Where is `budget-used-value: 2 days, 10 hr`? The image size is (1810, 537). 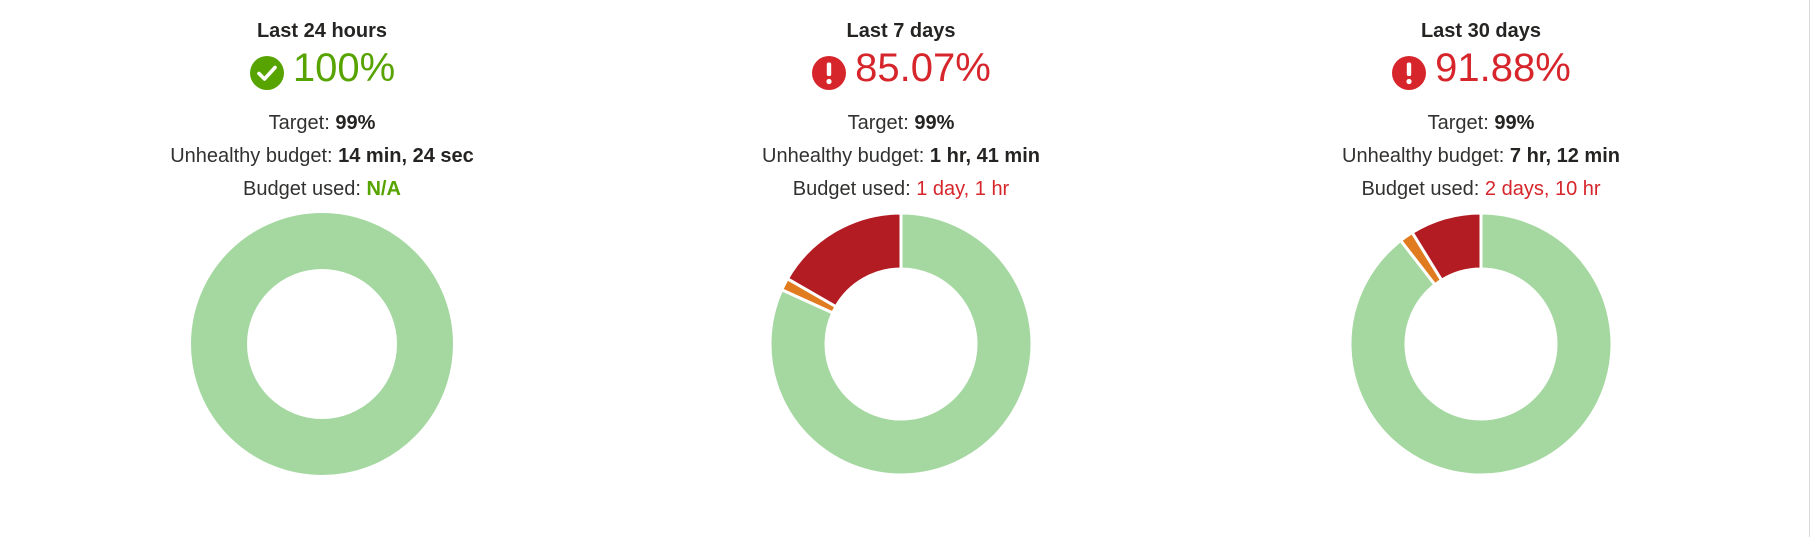
budget-used-value: 2 days, 10 hr is located at coordinates (1542, 189).